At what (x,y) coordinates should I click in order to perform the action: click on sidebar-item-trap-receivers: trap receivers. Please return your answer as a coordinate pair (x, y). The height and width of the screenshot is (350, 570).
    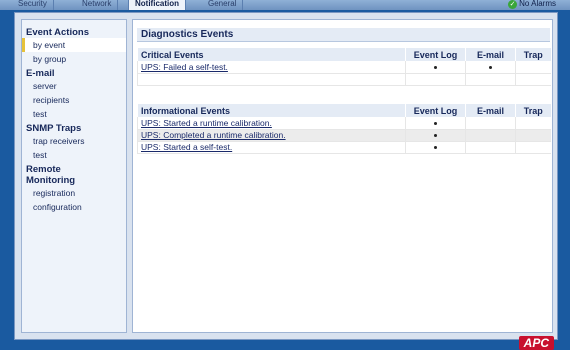
    Looking at the image, I should click on (74, 141).